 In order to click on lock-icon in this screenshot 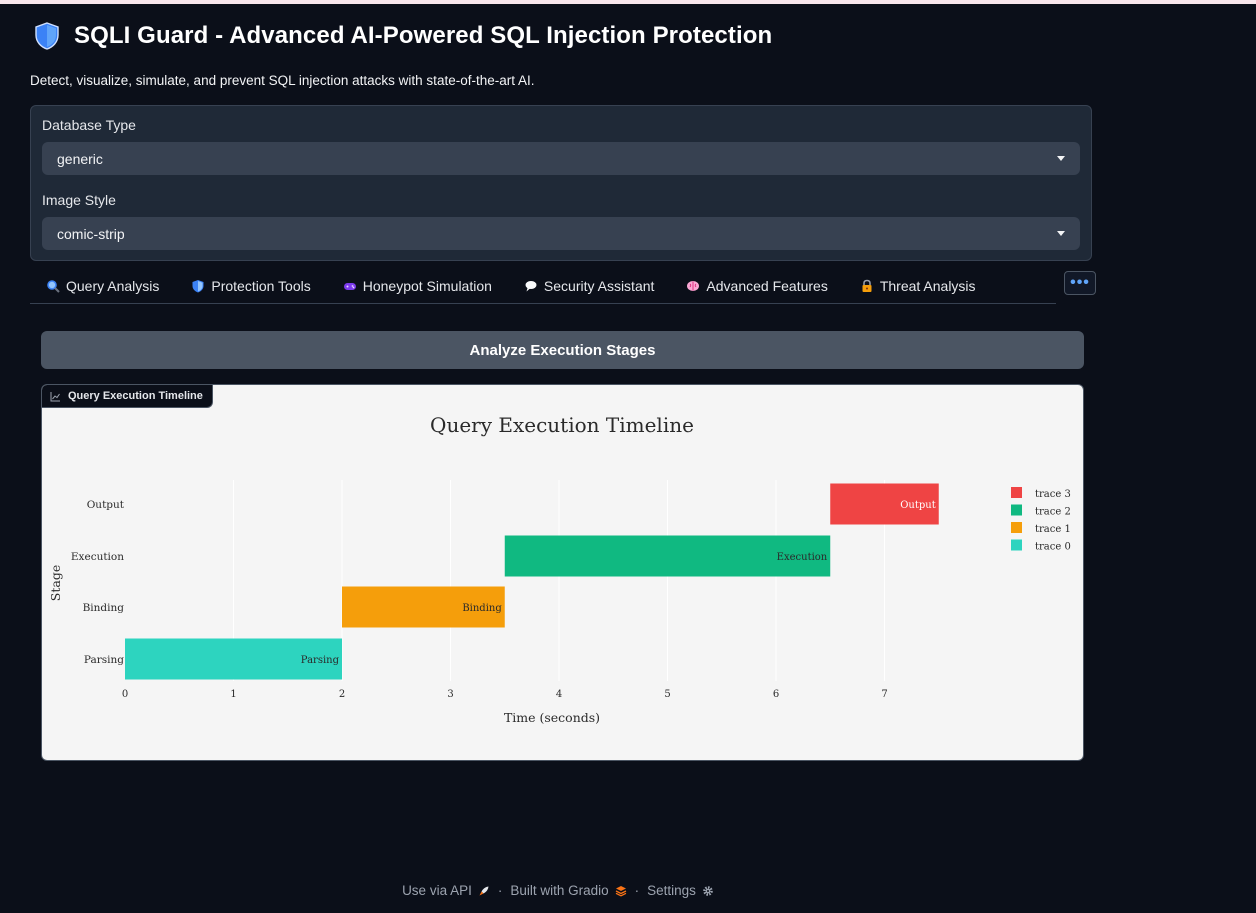, I will do `click(867, 285)`.